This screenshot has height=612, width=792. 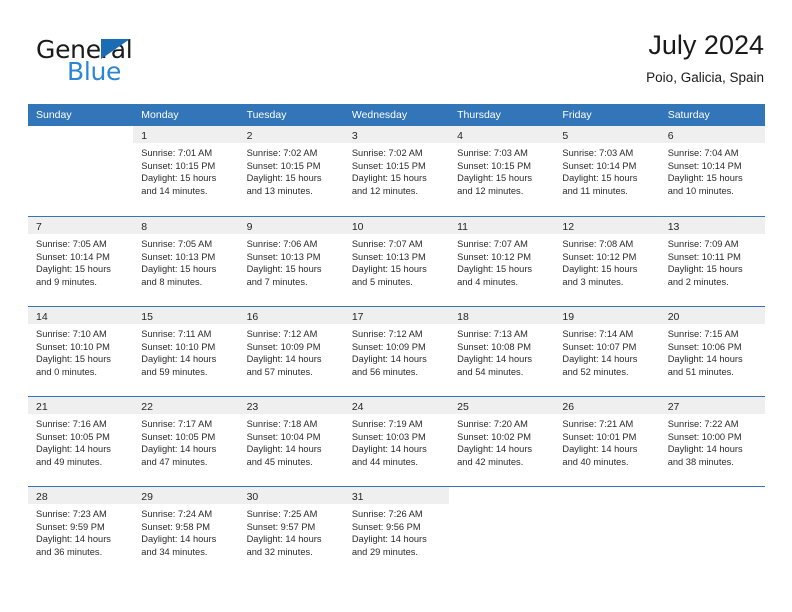 I want to click on day-number-band: 30, so click(x=291, y=495).